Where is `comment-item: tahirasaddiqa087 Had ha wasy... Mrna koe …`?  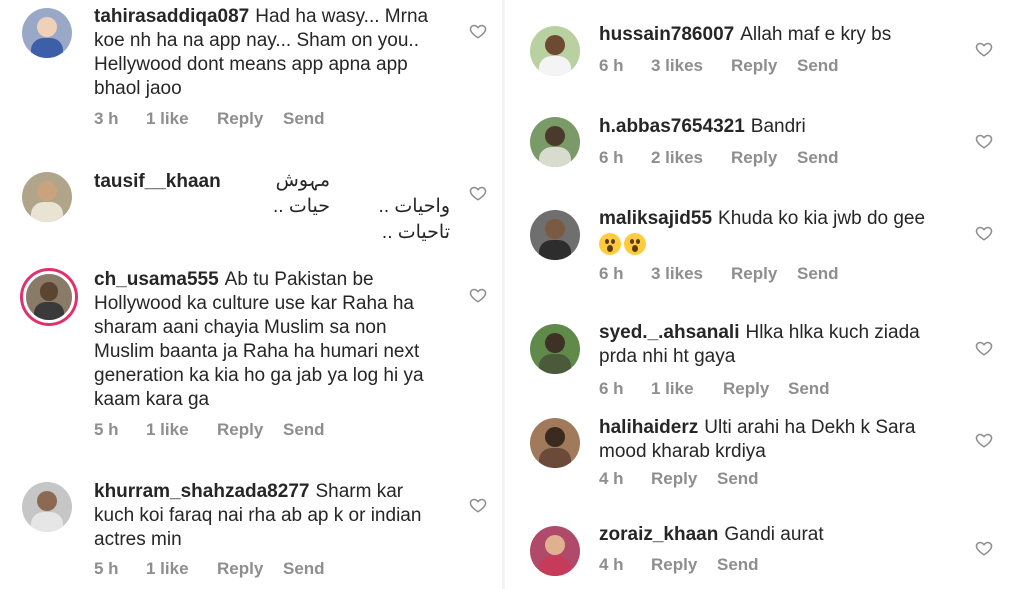
comment-item: tahirasaddiqa087 Had ha wasy... Mrna koe … is located at coordinates (250, 75).